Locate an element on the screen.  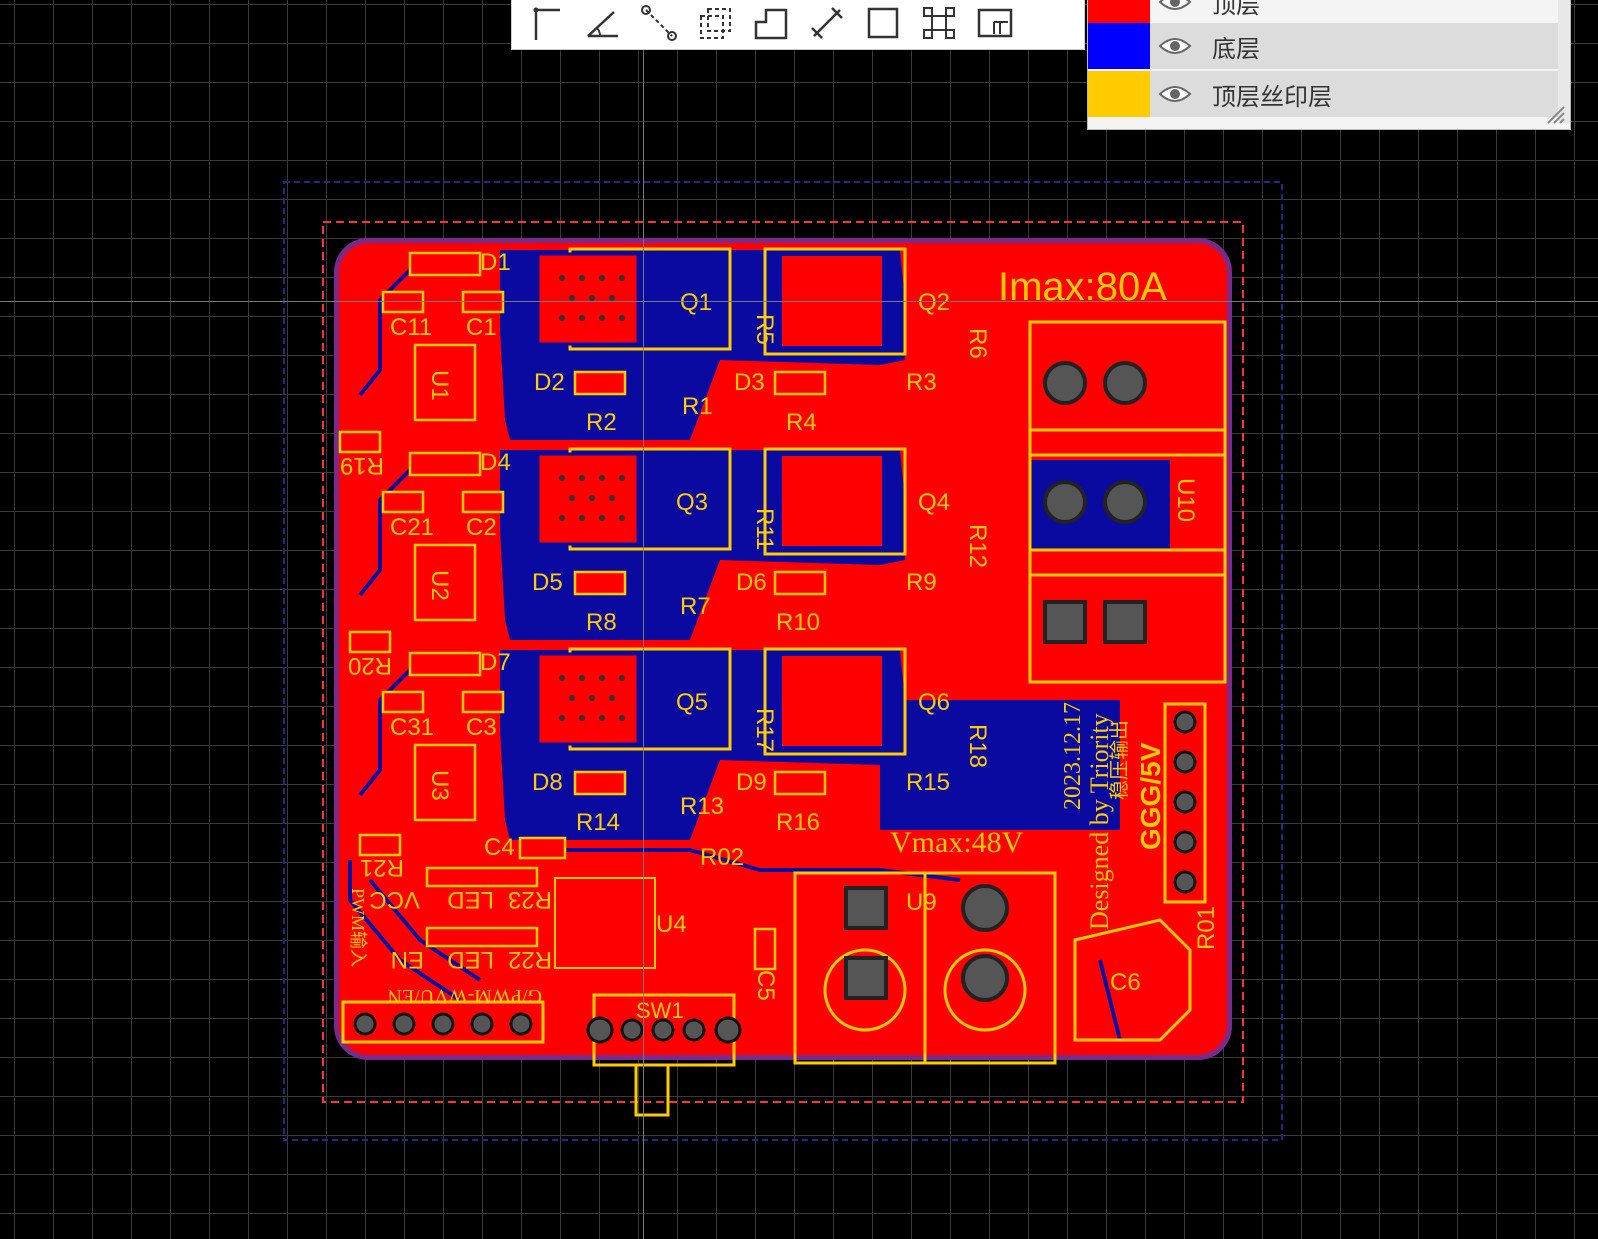
ref-R13: R13 is located at coordinates (702, 806).